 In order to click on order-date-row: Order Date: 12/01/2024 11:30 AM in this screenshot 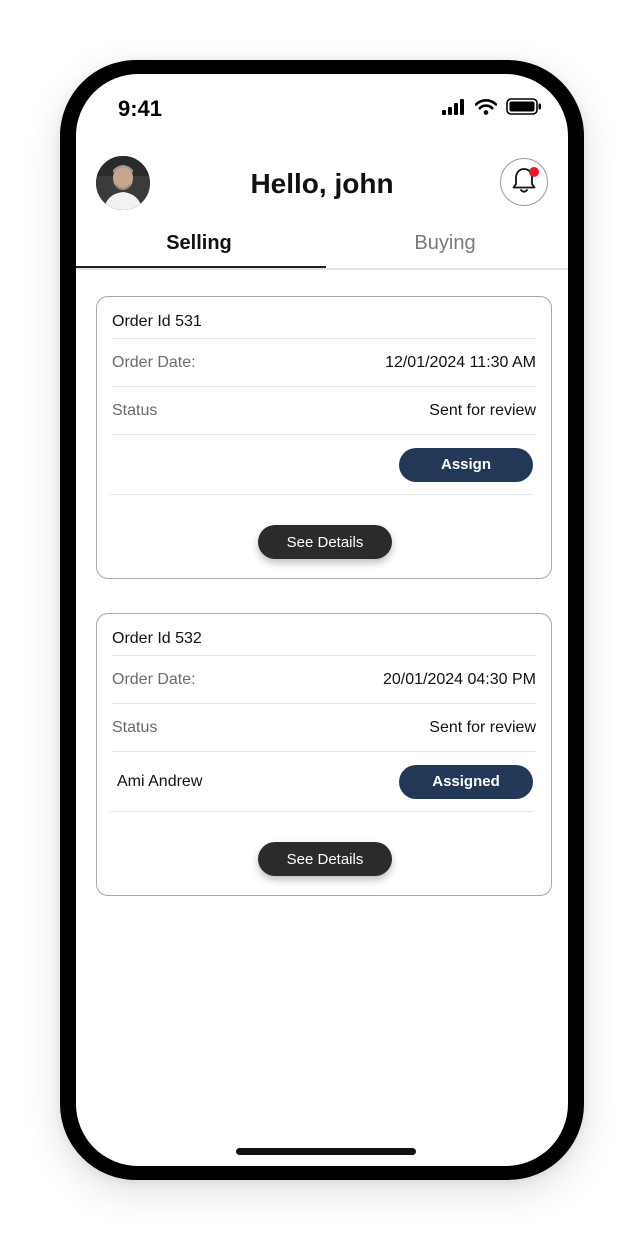, I will do `click(324, 363)`.